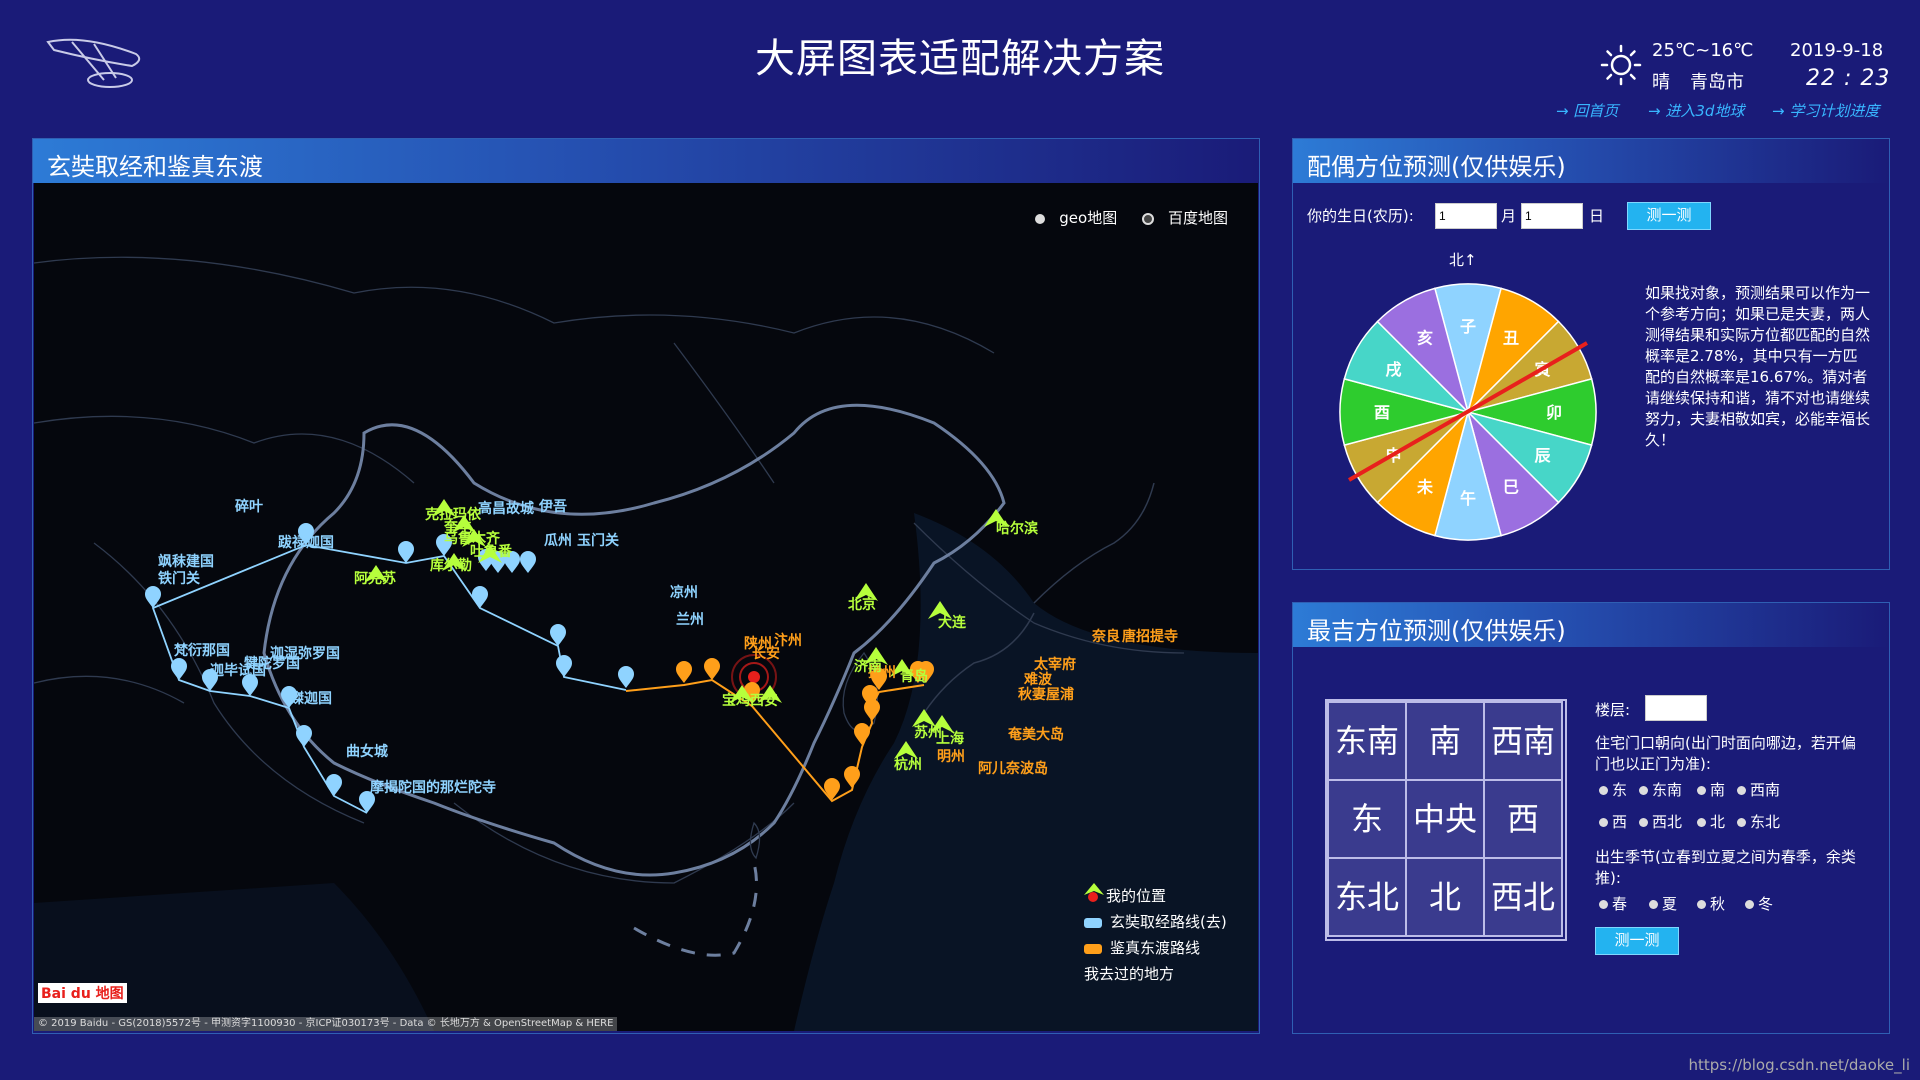  Describe the element at coordinates (155, 167) in the screenshot. I see `map-panel-title: 玄奘取经和鉴真东渡` at that location.